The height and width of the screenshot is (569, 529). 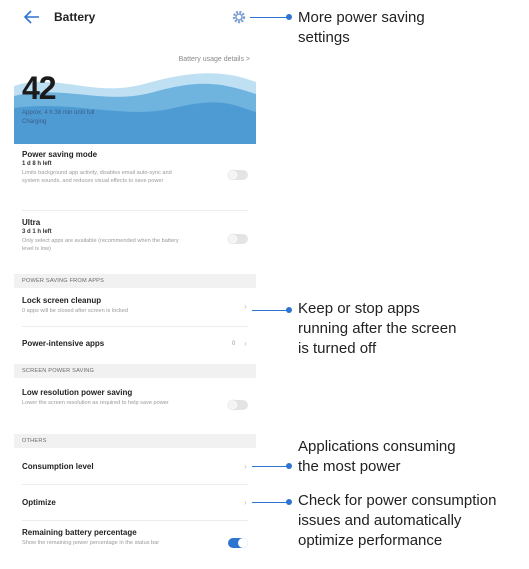 What do you see at coordinates (62, 300) in the screenshot?
I see `lock-screen-cleanup-label: Lock screen cleanup` at bounding box center [62, 300].